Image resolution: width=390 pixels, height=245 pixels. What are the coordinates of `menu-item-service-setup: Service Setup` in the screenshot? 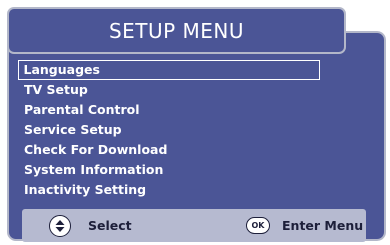 It's located at (169, 130).